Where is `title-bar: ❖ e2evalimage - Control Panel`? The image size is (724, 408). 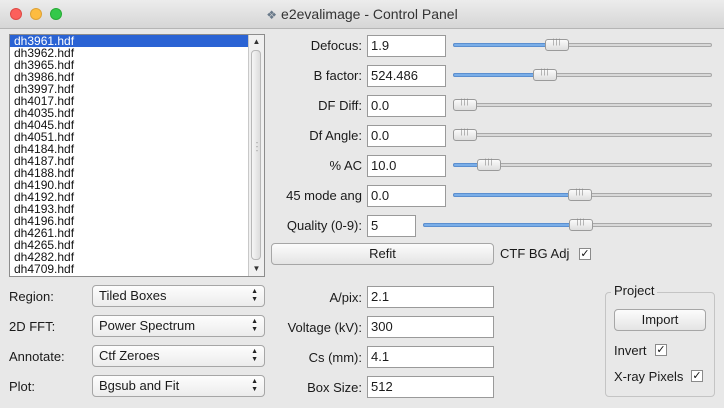 title-bar: ❖ e2evalimage - Control Panel is located at coordinates (362, 14).